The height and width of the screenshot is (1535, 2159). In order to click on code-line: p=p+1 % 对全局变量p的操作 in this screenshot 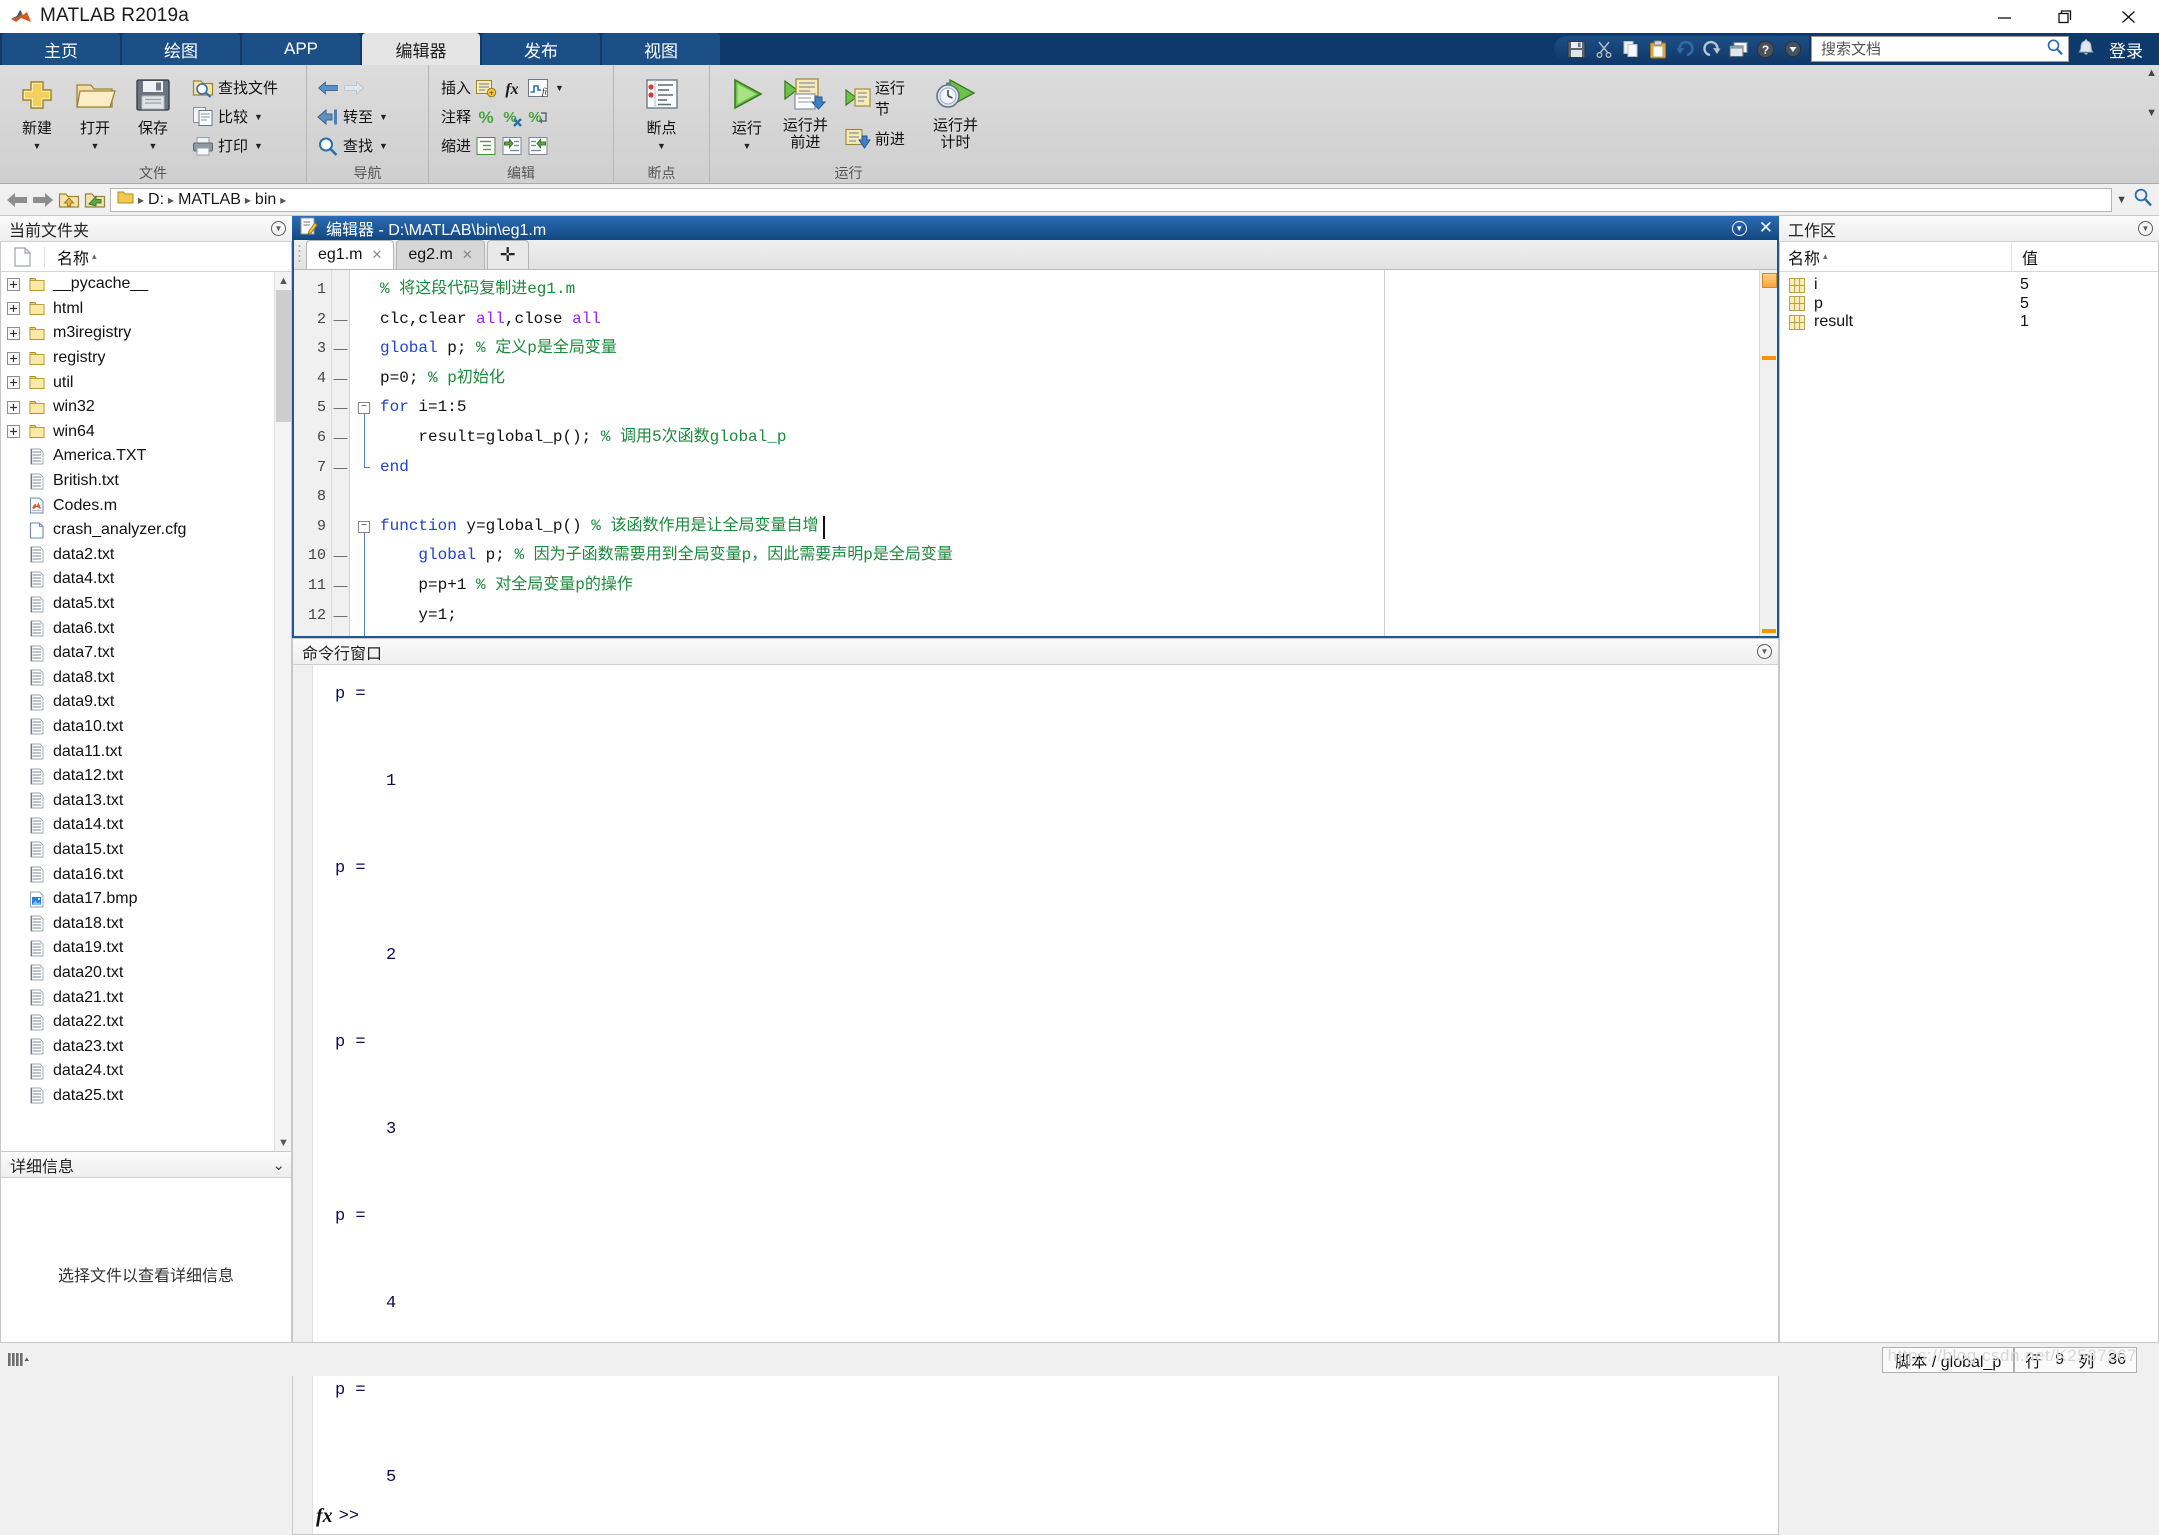, I will do `click(1054, 586)`.